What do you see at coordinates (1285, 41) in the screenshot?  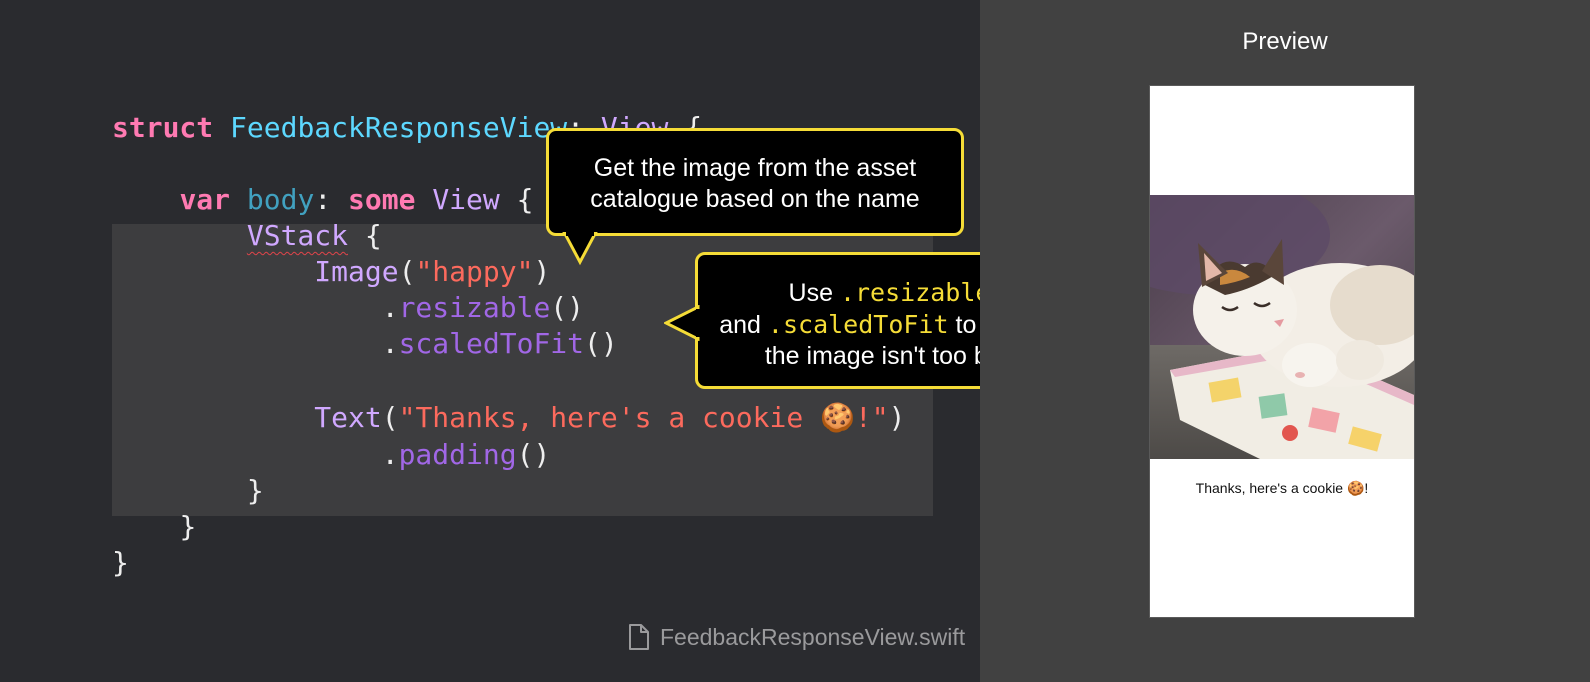 I see `preview-title: Preview` at bounding box center [1285, 41].